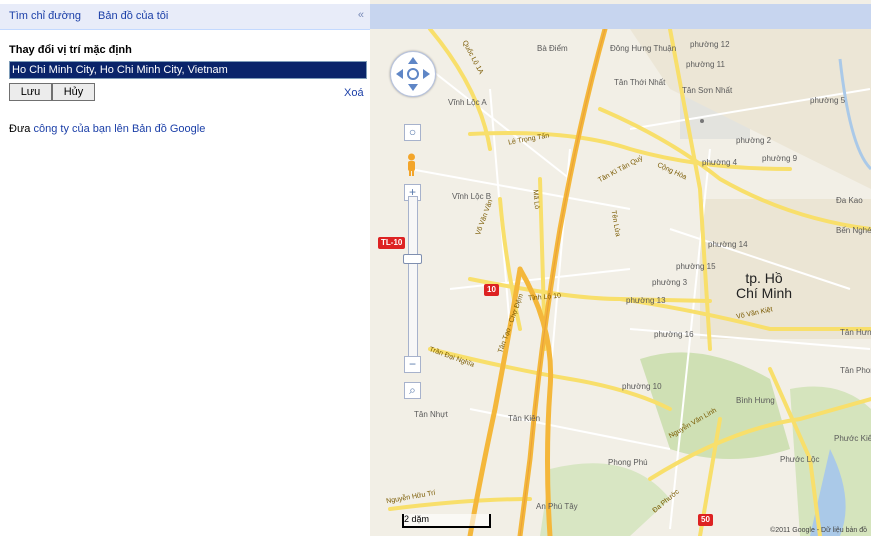 The image size is (871, 536). I want to click on save-button: Lưu, so click(30, 92).